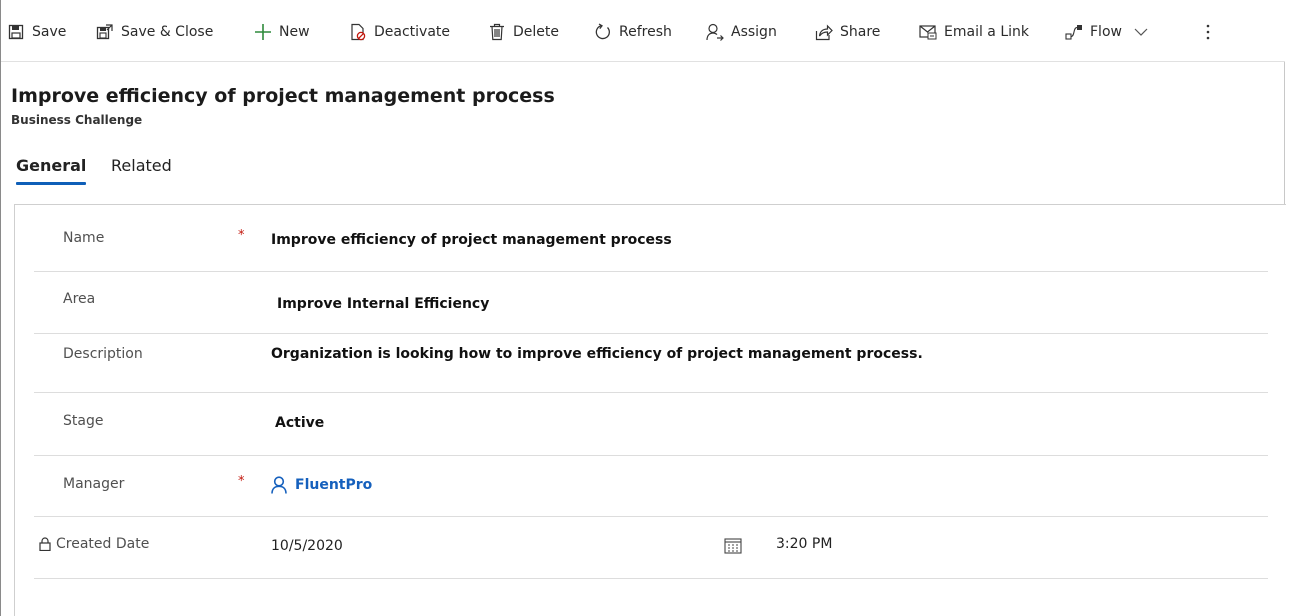  I want to click on delete-label: Delete, so click(536, 32).